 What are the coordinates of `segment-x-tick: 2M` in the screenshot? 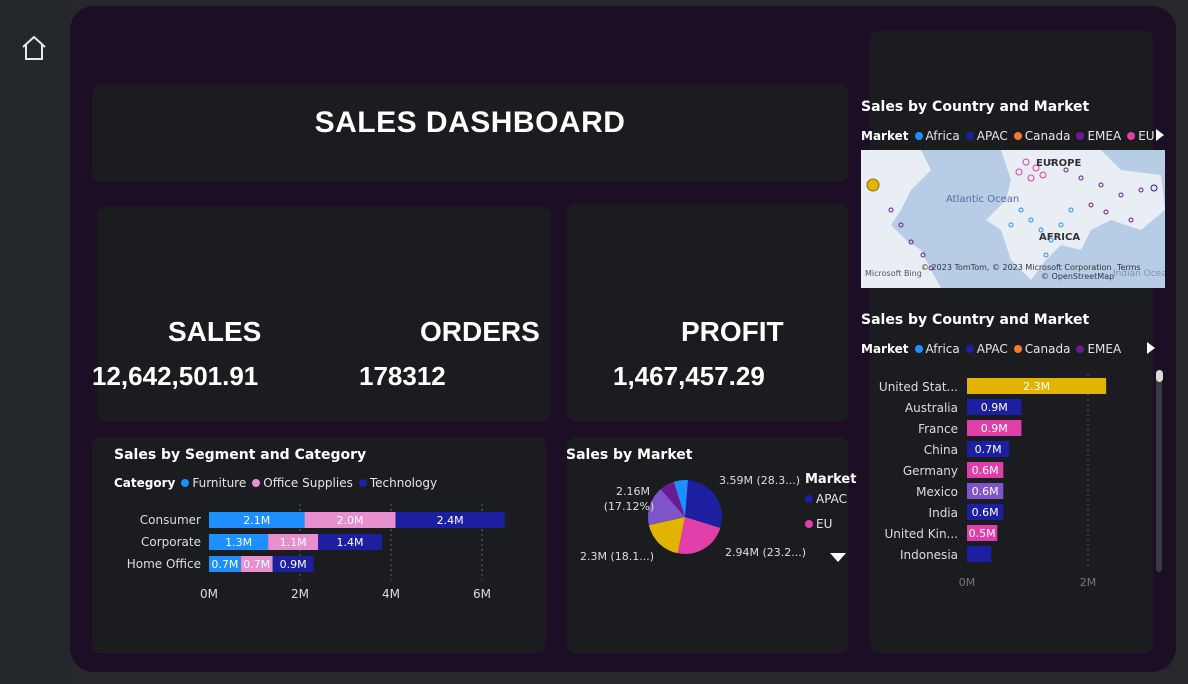 It's located at (300, 594).